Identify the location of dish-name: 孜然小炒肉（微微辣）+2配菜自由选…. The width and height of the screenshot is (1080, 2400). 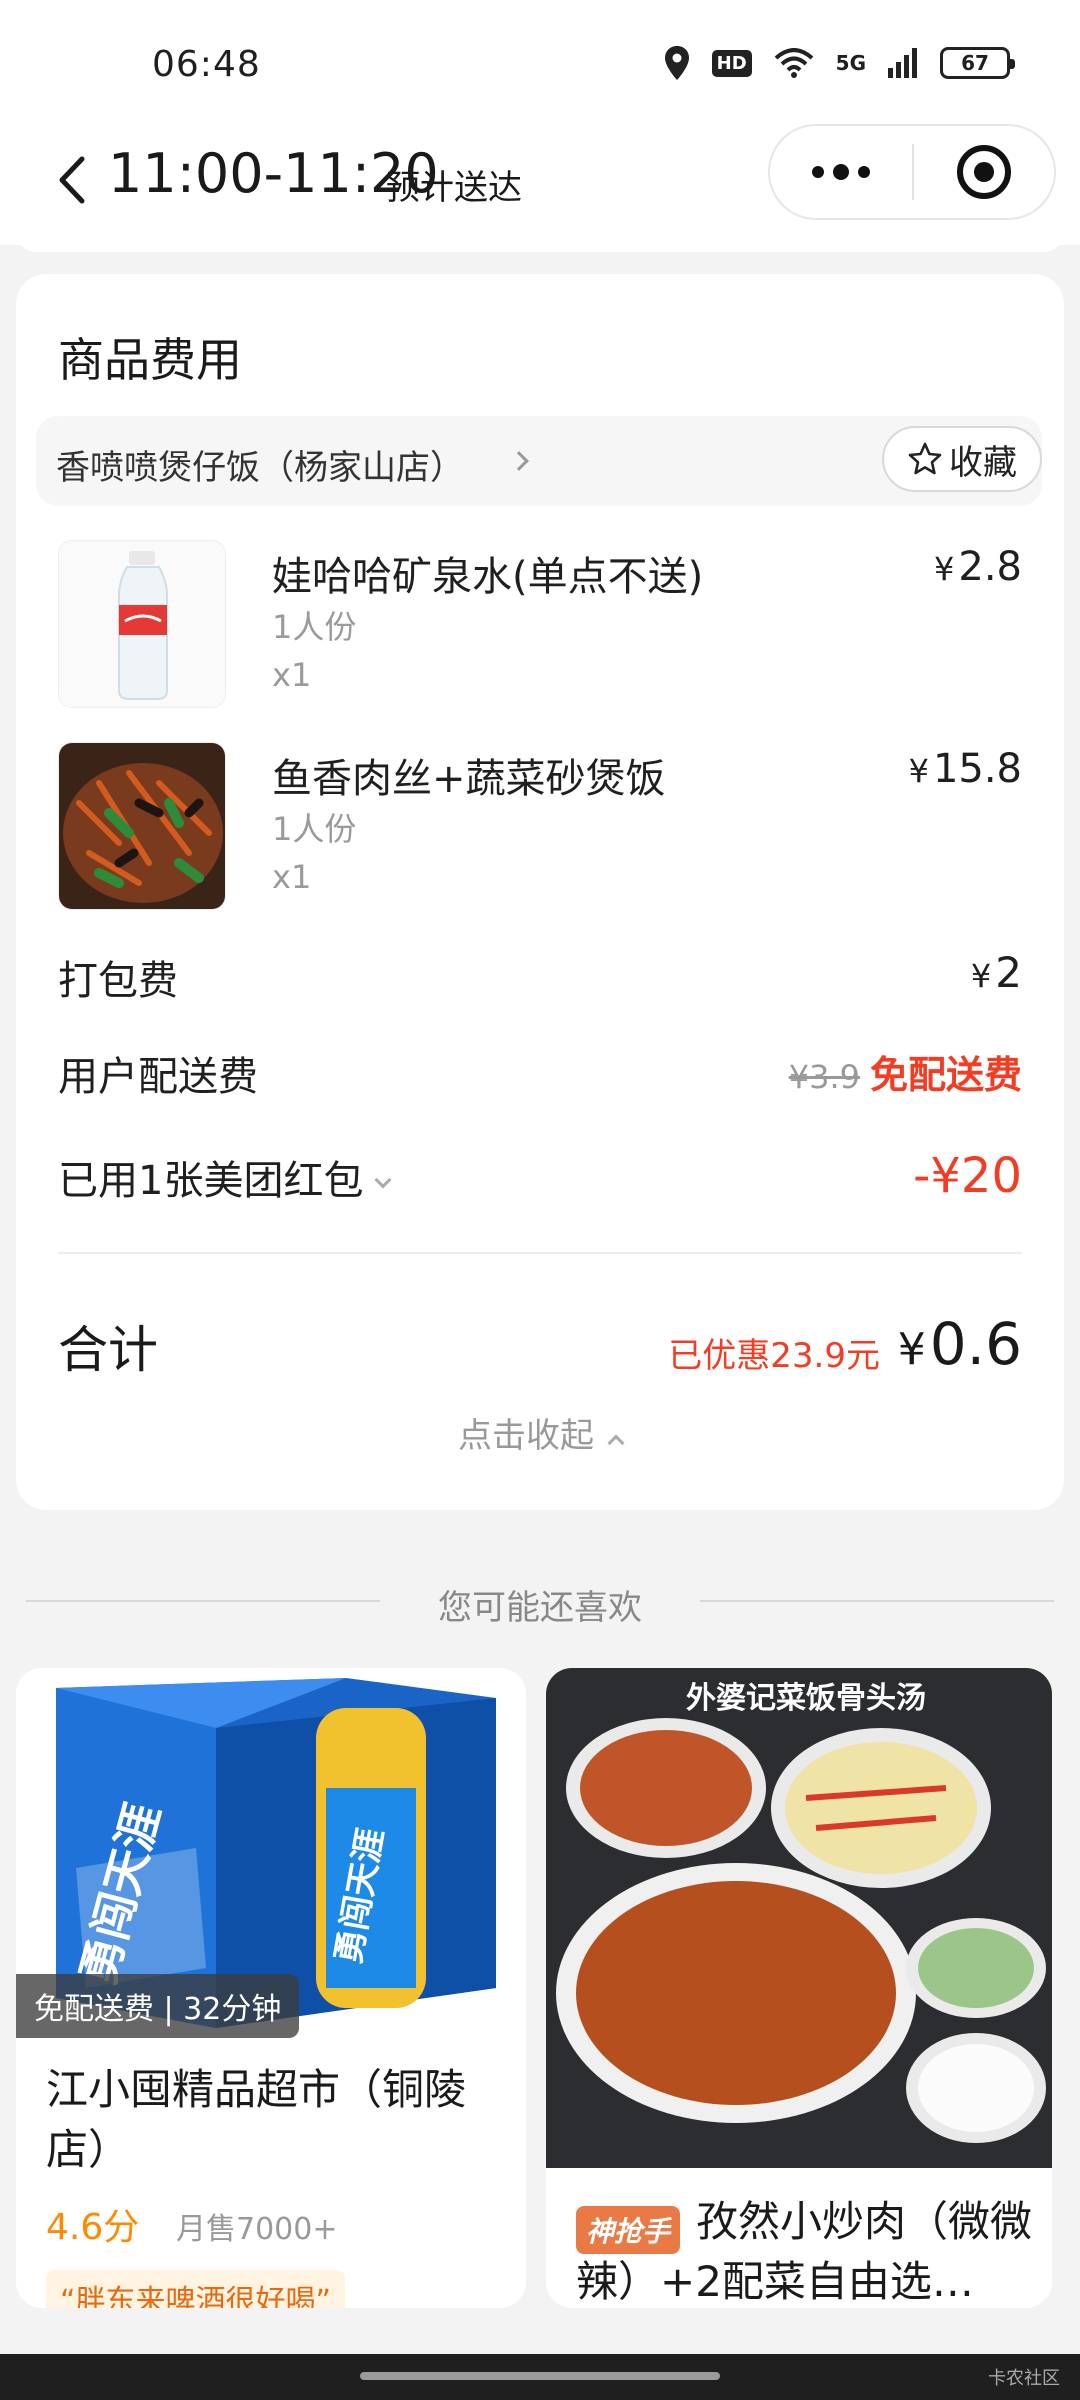
(804, 2251).